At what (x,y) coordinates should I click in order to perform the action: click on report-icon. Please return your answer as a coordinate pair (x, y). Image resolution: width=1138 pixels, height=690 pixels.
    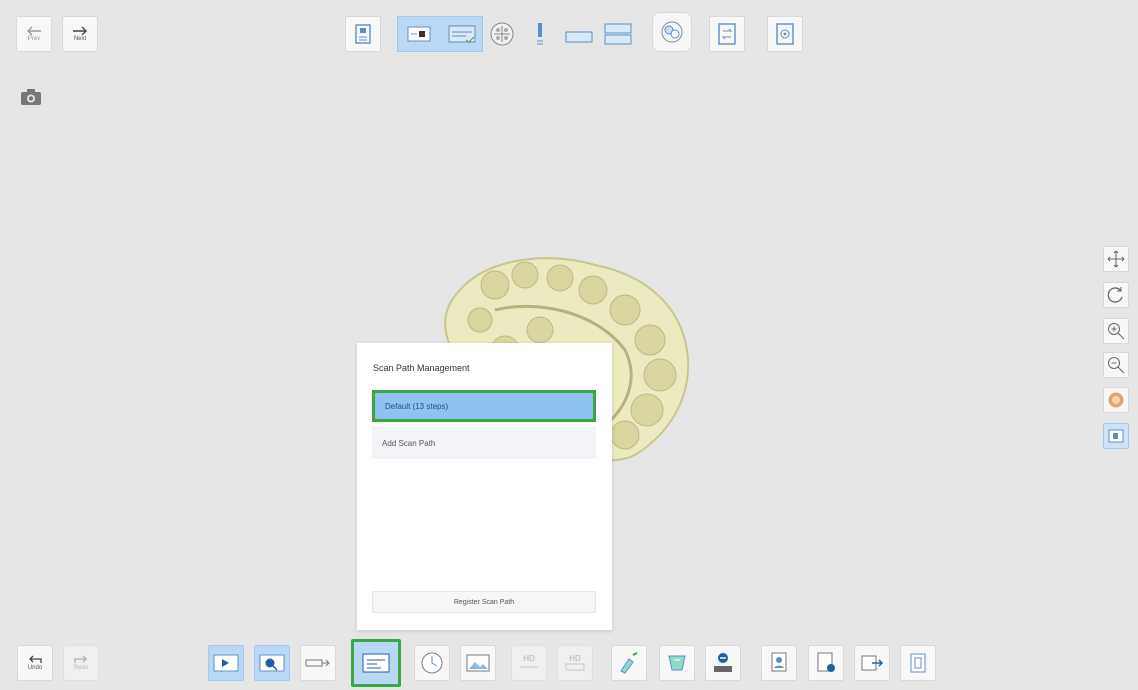
    Looking at the image, I should click on (826, 662).